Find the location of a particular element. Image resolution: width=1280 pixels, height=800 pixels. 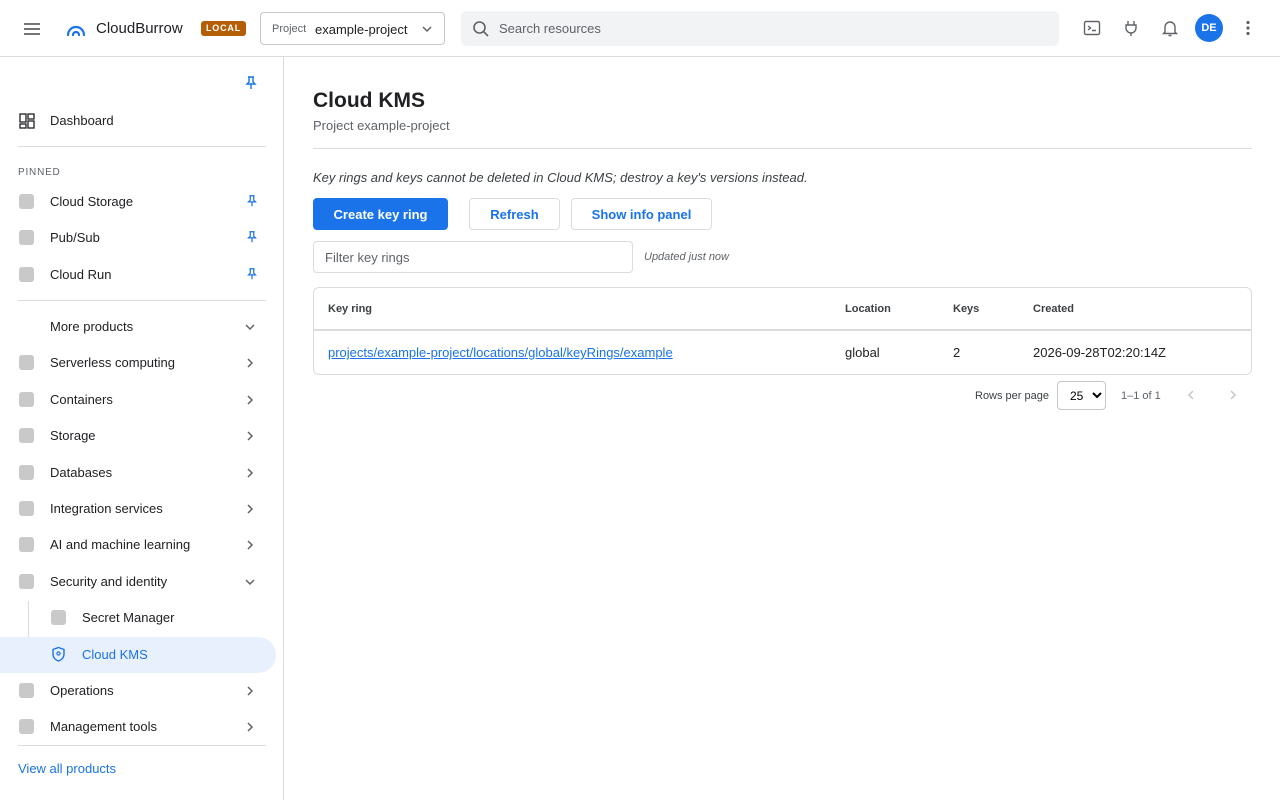

sidebar-item-label: Management tools is located at coordinates (103, 726).